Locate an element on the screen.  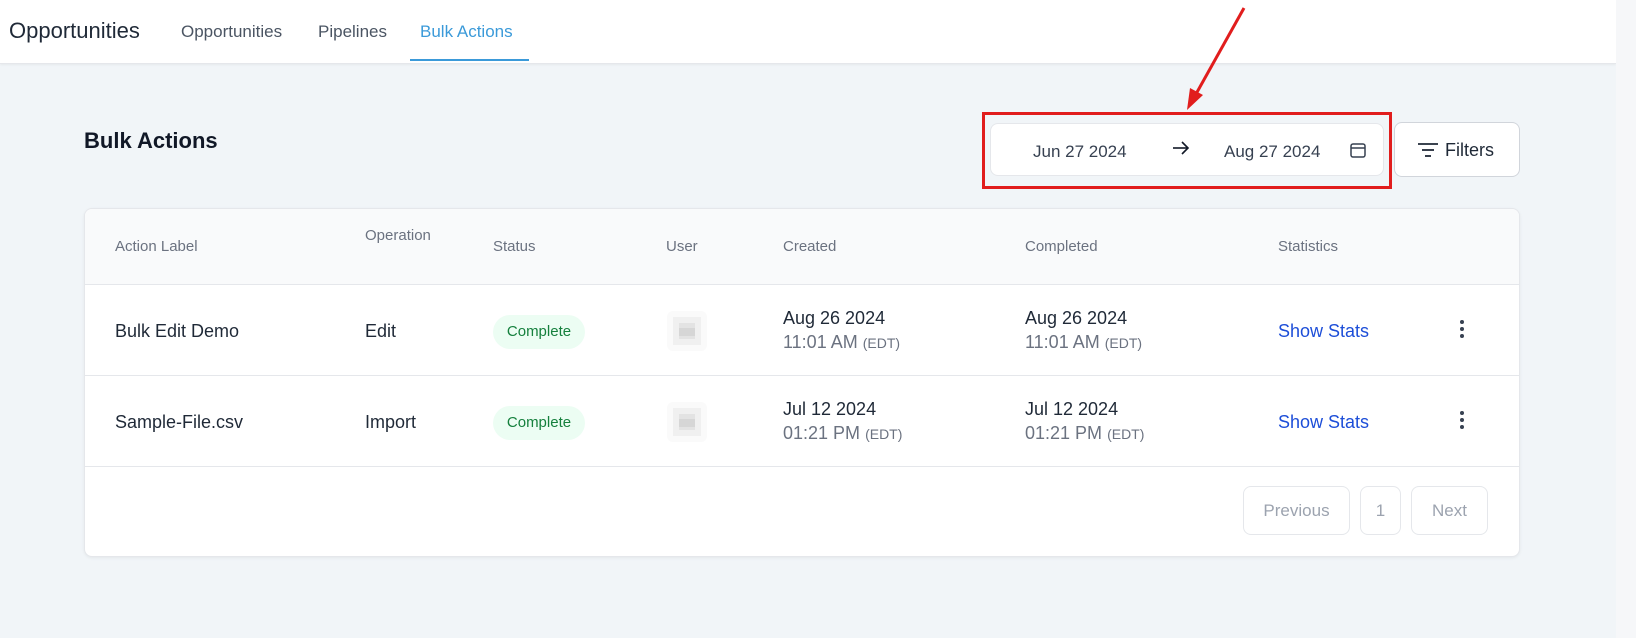
column-header-completed: Completed is located at coordinates (1061, 246).